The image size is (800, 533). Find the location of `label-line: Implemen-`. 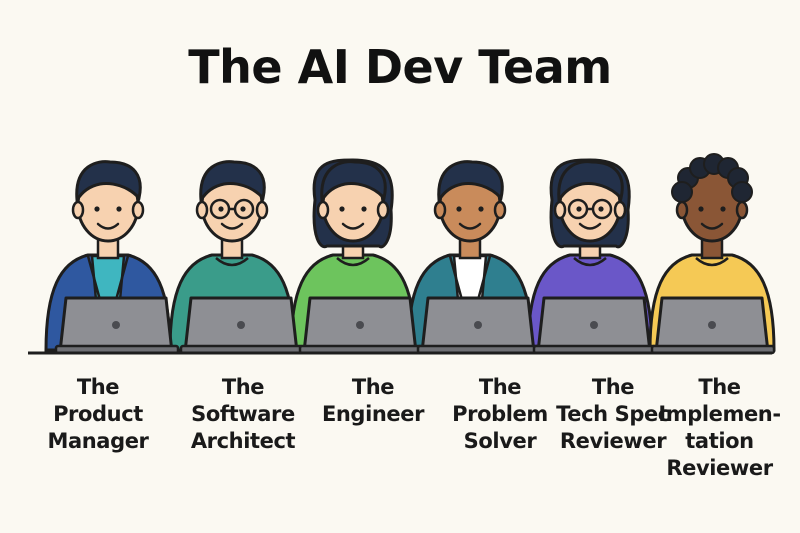

label-line: Implemen- is located at coordinates (719, 414).